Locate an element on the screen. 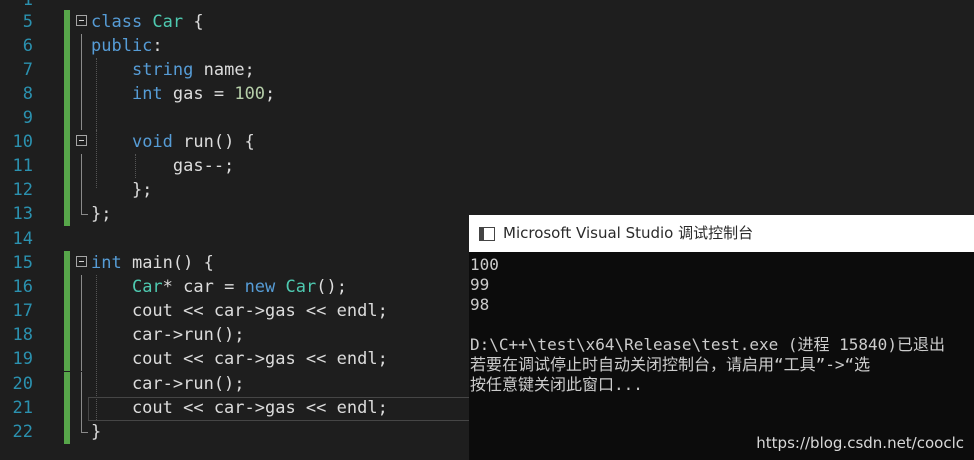 This screenshot has height=460, width=974. code-token: car->run(); is located at coordinates (168, 335).